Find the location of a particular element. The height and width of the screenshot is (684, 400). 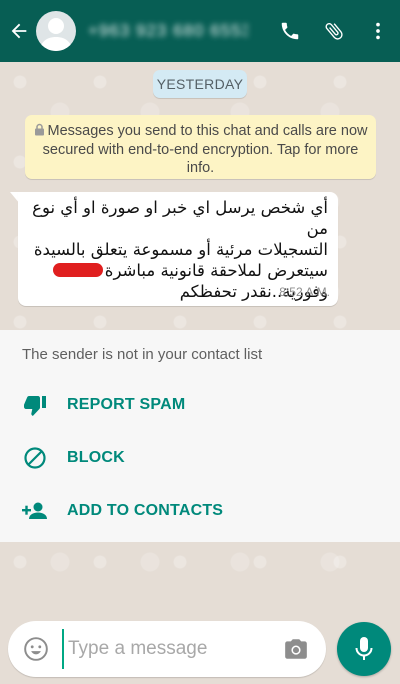

menu-button is located at coordinates (378, 31).